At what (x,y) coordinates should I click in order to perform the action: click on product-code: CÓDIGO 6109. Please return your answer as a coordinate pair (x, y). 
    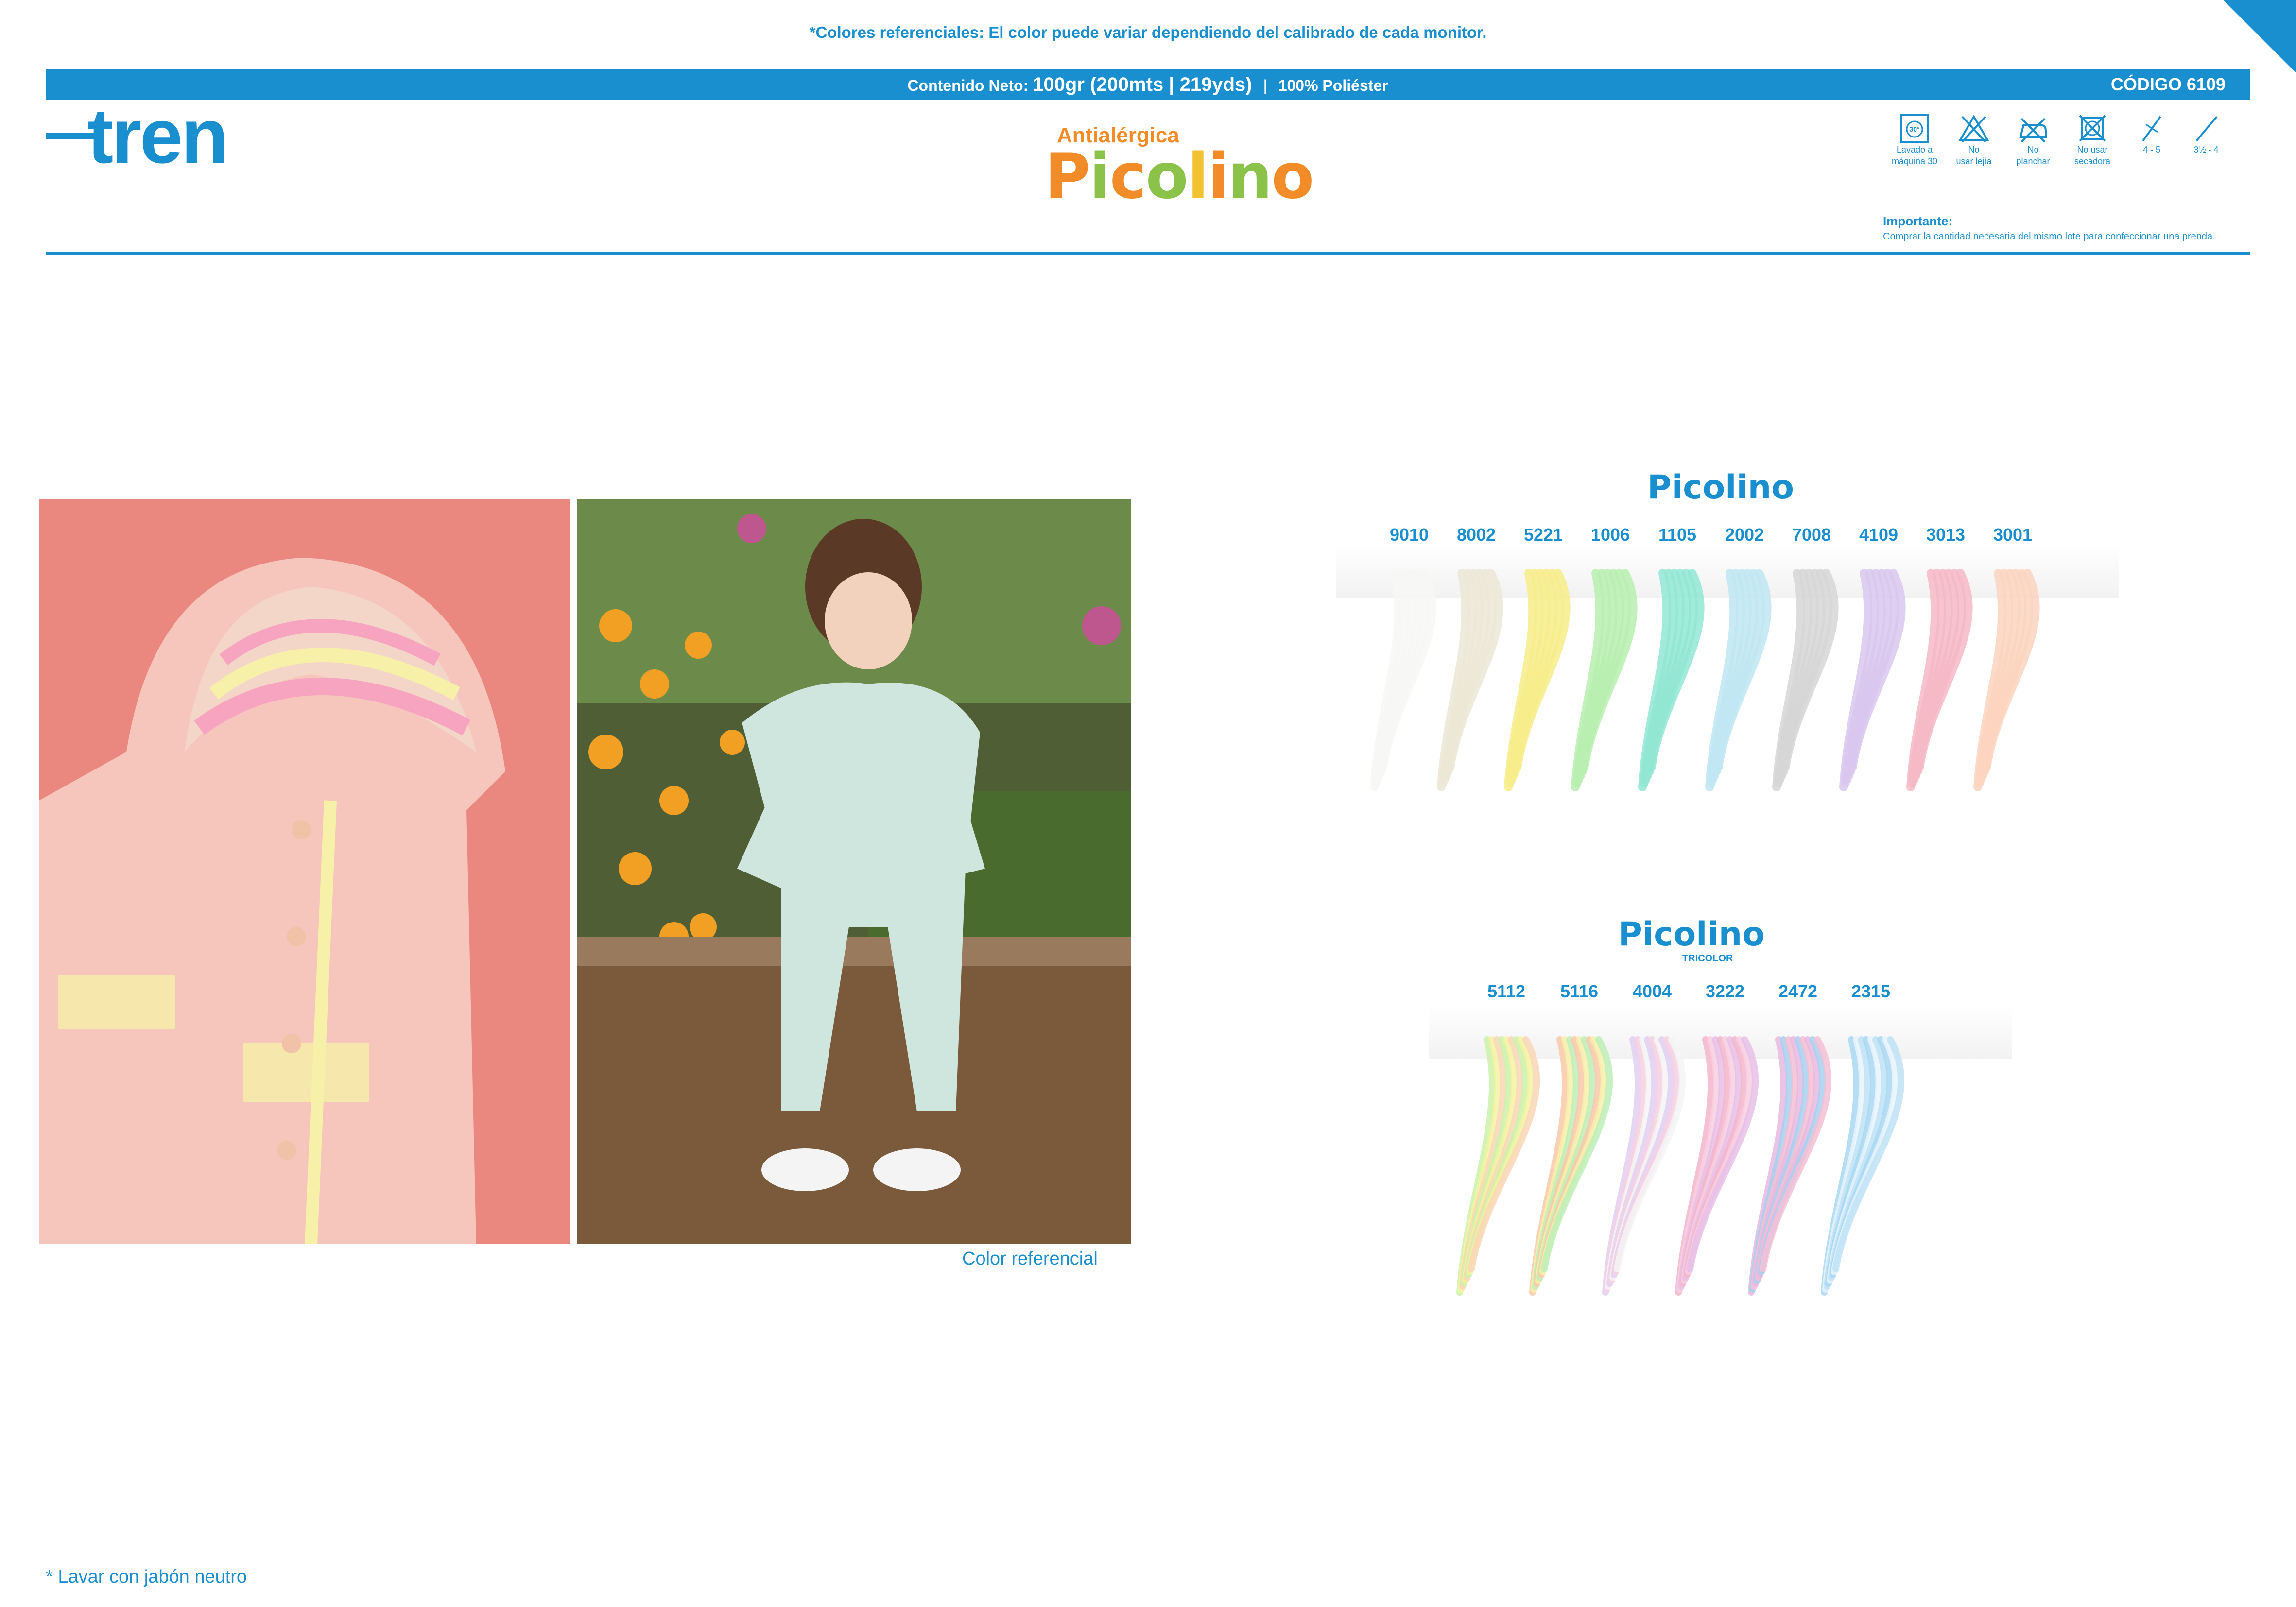
    Looking at the image, I should click on (2168, 84).